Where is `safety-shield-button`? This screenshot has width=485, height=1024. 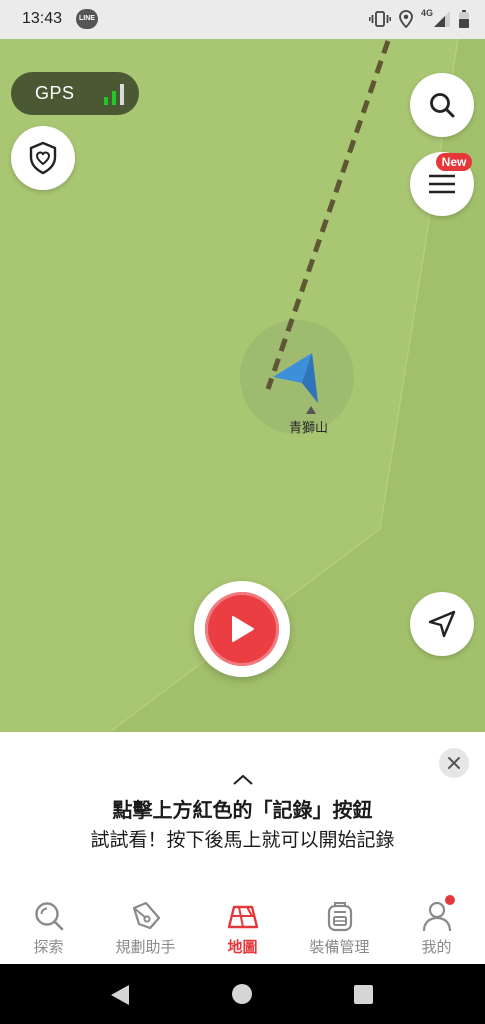
safety-shield-button is located at coordinates (43, 158).